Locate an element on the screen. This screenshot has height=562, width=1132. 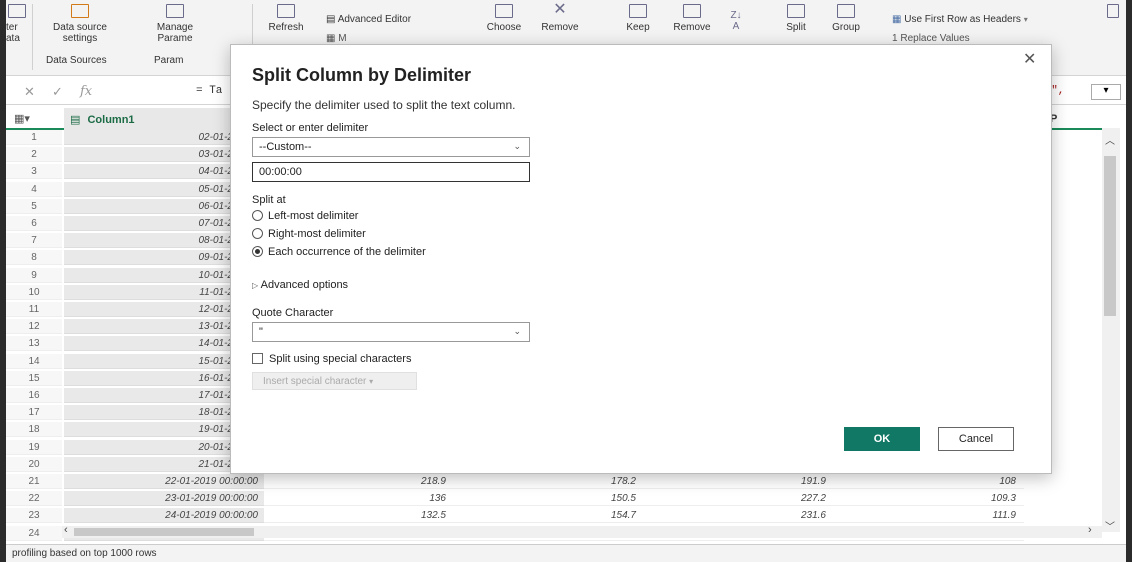
row-number: 11 is located at coordinates (34, 309).